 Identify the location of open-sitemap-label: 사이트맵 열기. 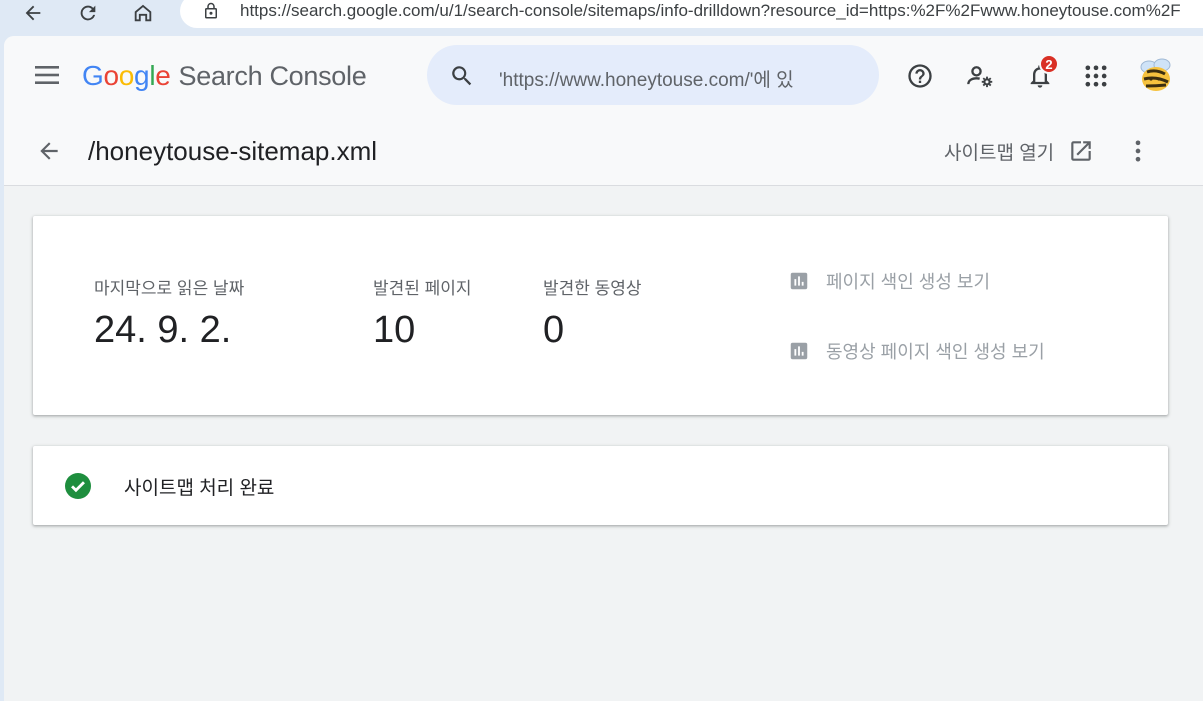
(999, 153).